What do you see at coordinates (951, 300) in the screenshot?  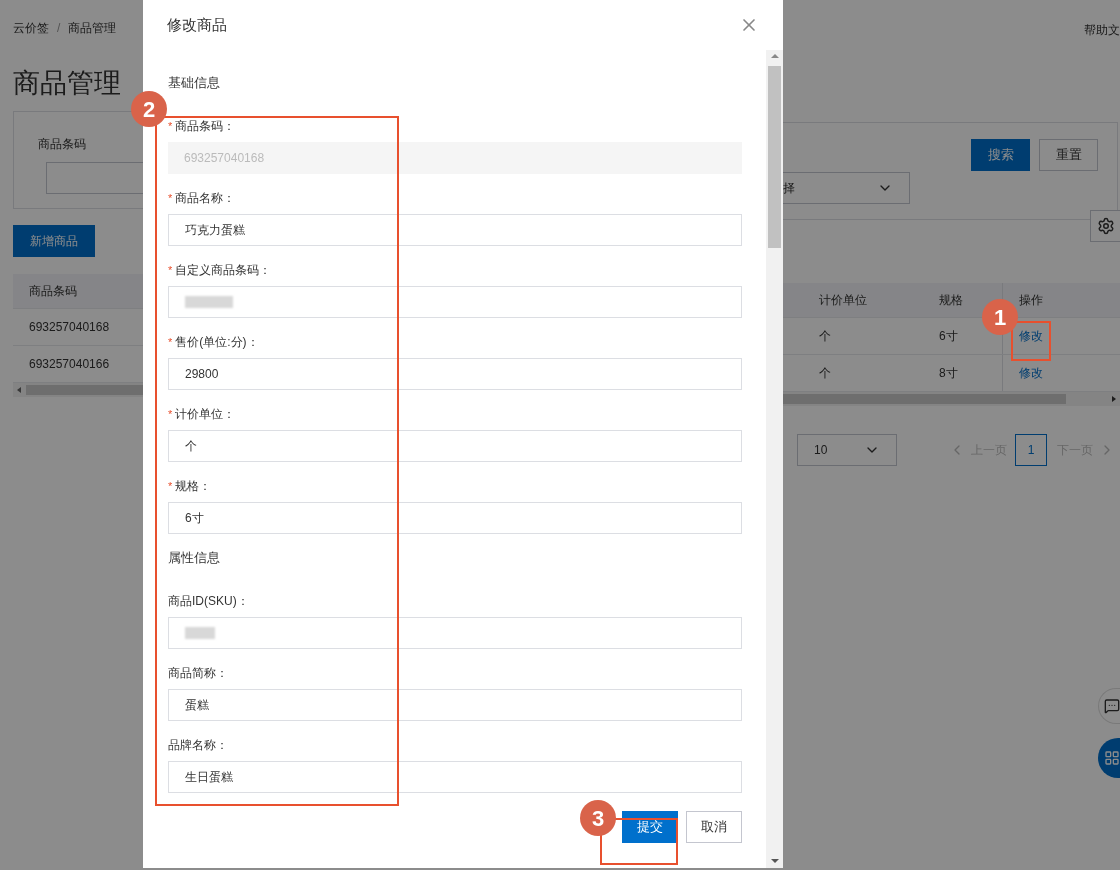 I see `column-header: 规格` at bounding box center [951, 300].